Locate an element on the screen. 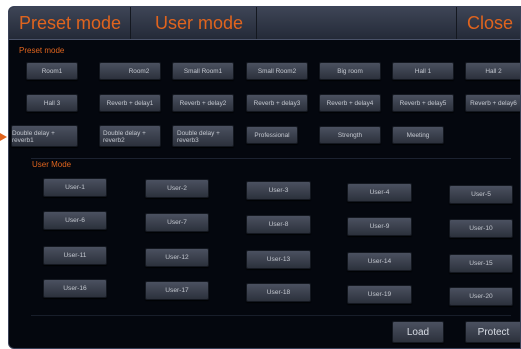  preset-section-label: Preset mode is located at coordinates (42, 50).